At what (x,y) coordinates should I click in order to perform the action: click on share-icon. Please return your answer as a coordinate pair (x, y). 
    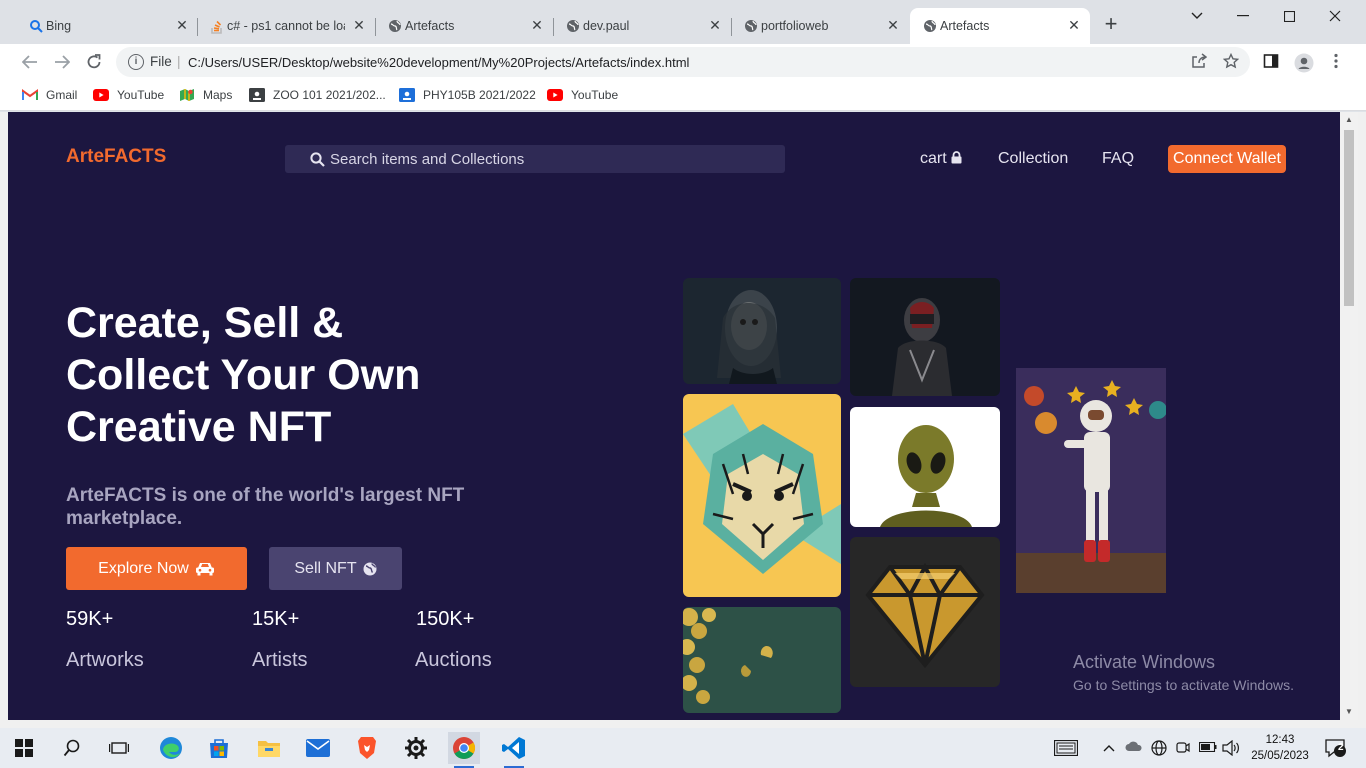
    Looking at the image, I should click on (1199, 62).